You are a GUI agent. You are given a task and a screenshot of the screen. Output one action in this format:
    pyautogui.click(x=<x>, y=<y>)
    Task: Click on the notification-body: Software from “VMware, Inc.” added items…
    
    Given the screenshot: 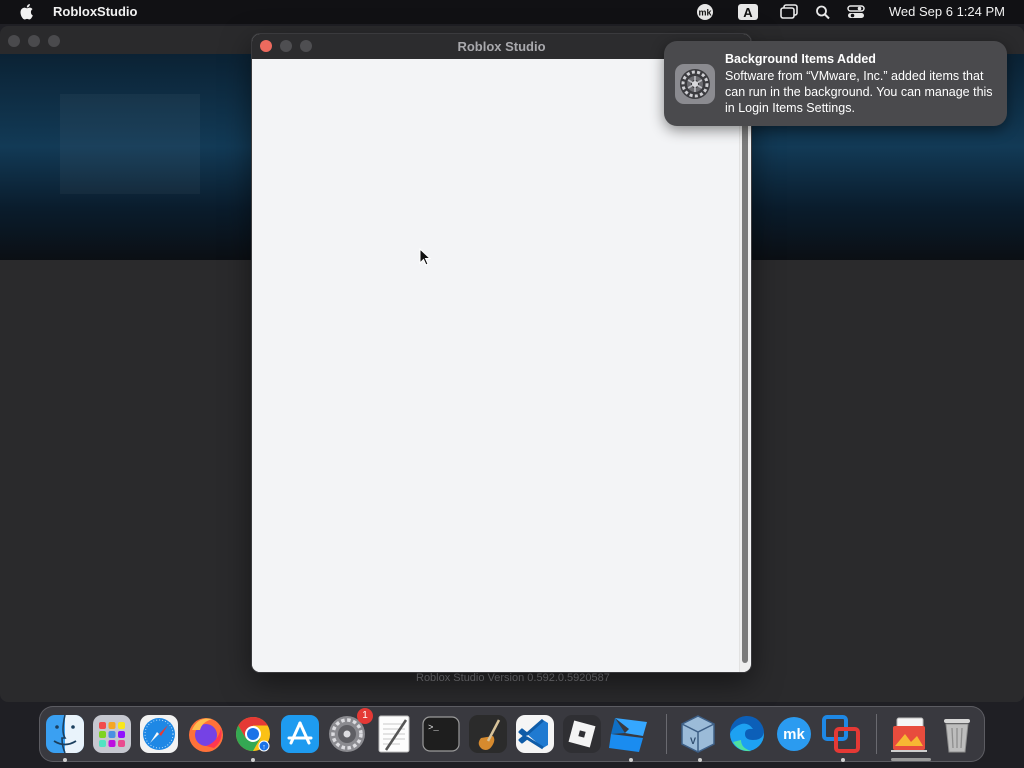 What is the action you would take?
    pyautogui.click(x=859, y=92)
    